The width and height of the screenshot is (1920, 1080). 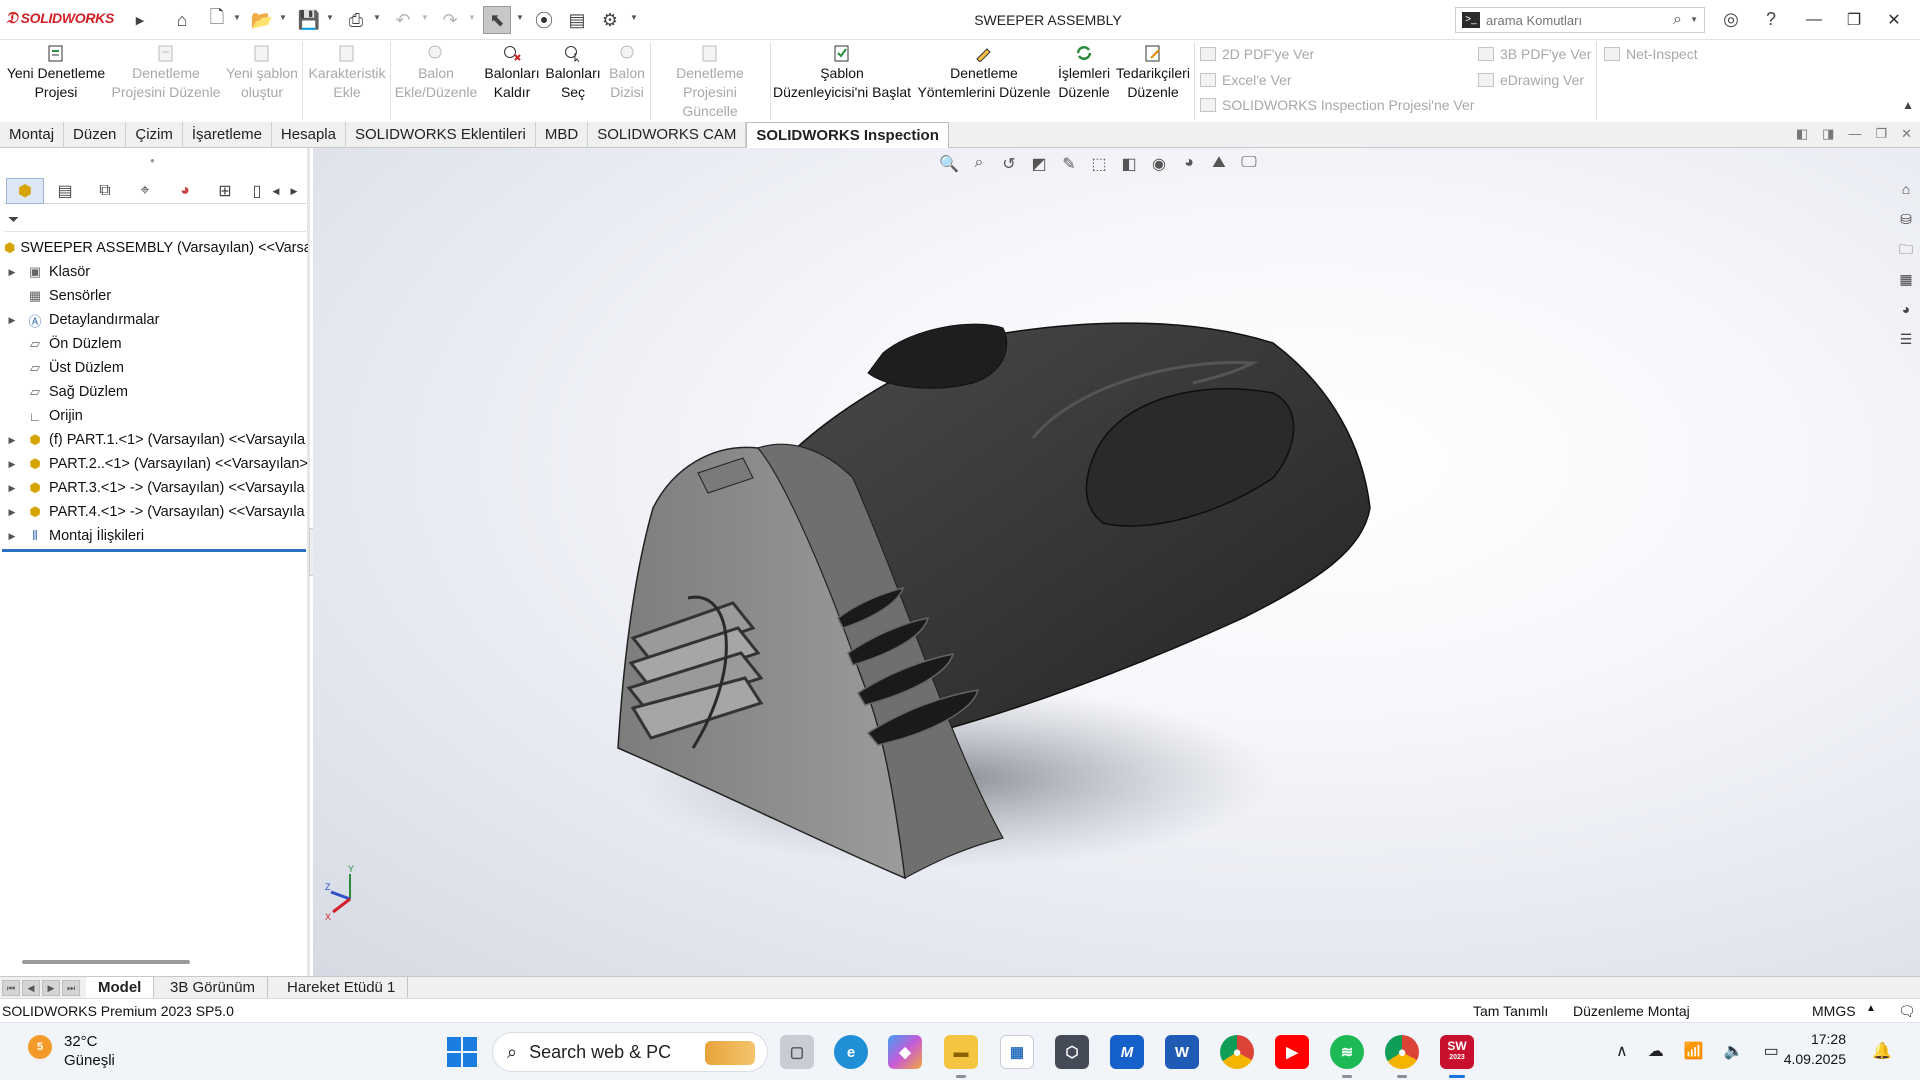 What do you see at coordinates (347, 73) in the screenshot?
I see `add-characteristic-button: Karakteristik Ekle` at bounding box center [347, 73].